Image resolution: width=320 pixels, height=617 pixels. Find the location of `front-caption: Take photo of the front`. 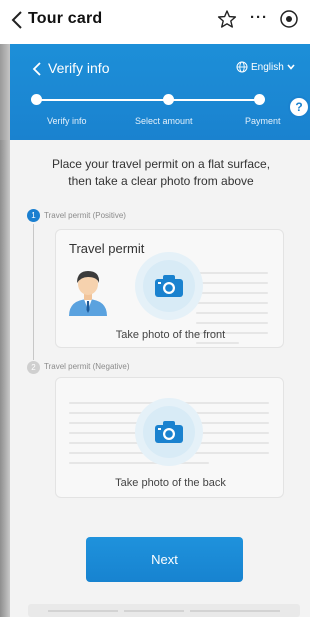

front-caption: Take photo of the front is located at coordinates (170, 335).